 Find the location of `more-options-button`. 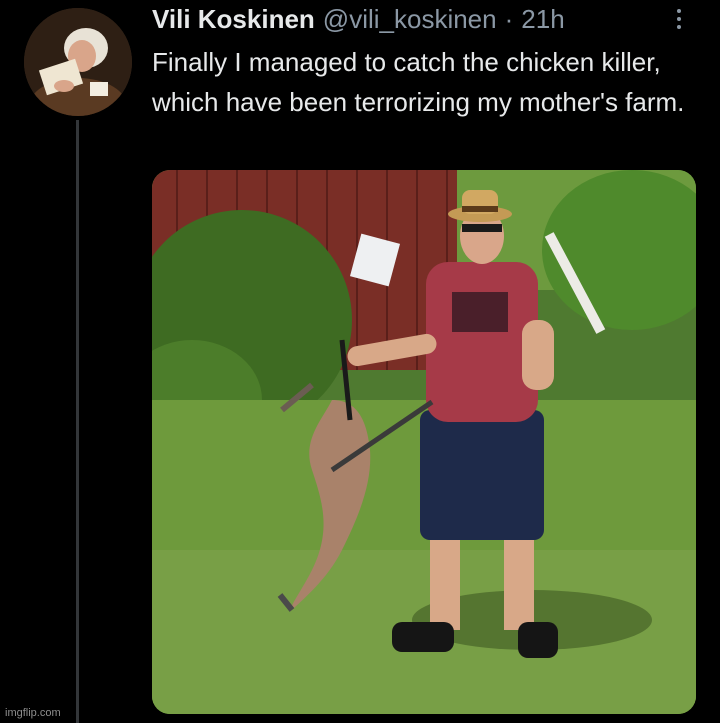

more-options-button is located at coordinates (679, 19).